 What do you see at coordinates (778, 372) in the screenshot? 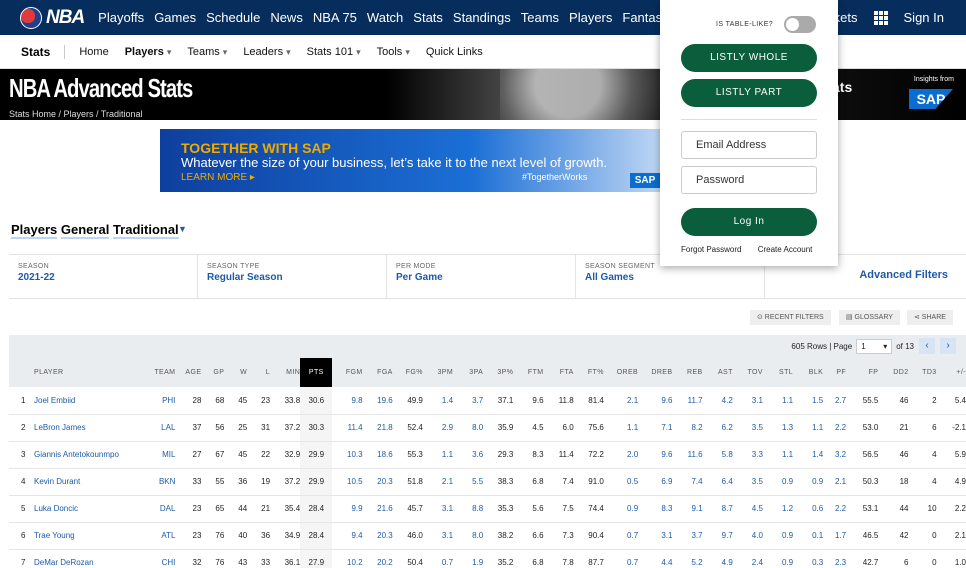
I see `column-header-stl: STL` at bounding box center [778, 372].